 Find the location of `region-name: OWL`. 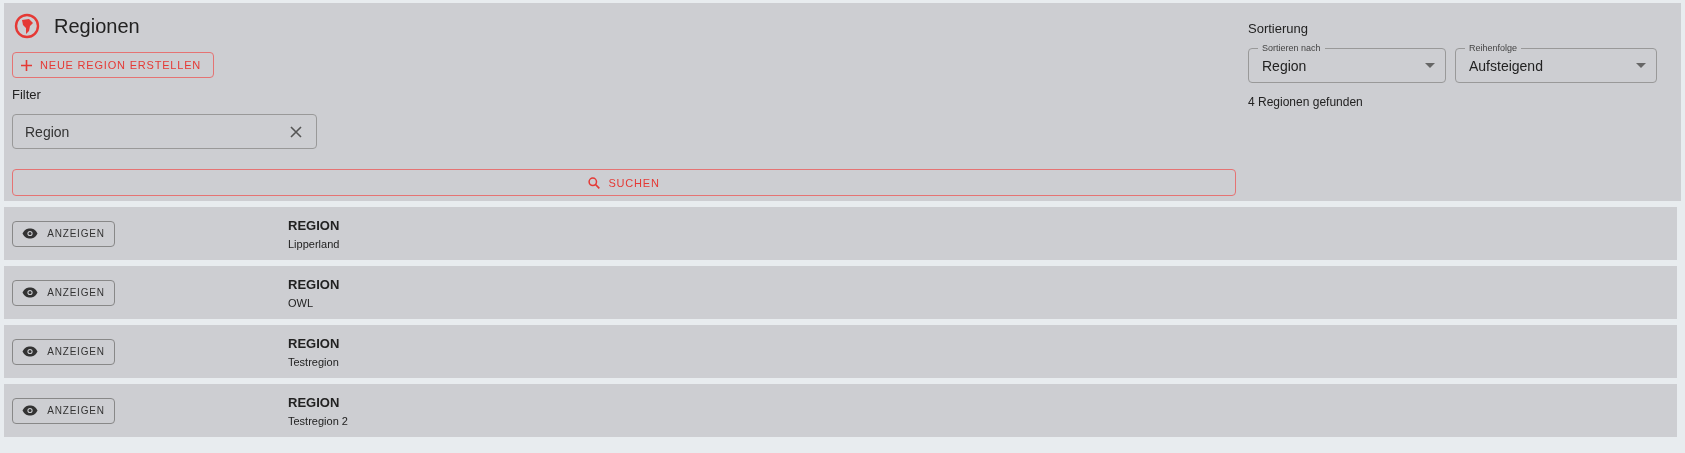

region-name: OWL is located at coordinates (301, 302).